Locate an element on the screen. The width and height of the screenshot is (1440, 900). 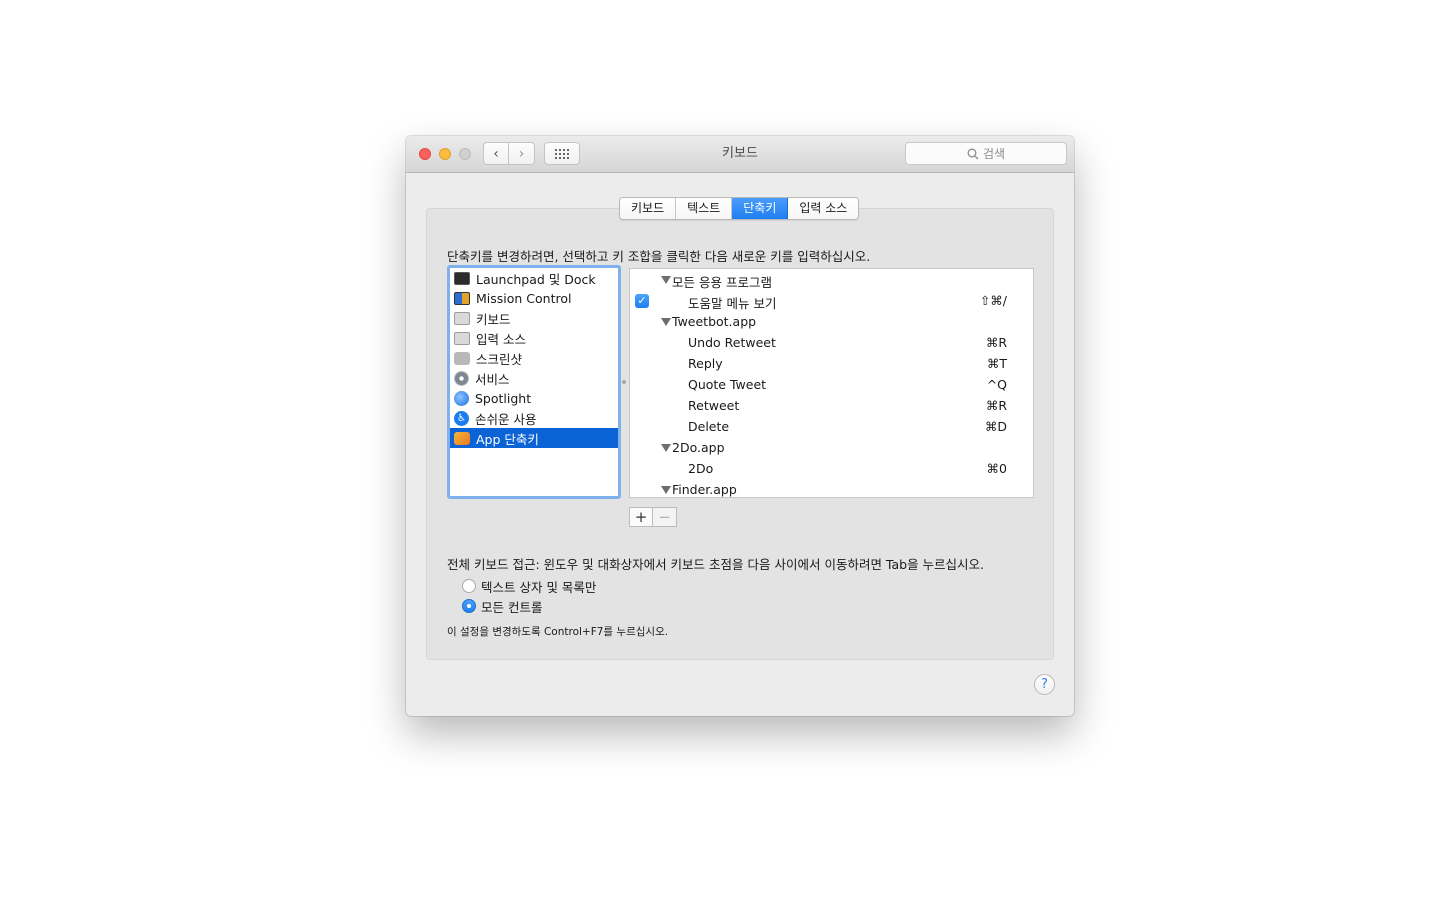
category-label: 서비스 is located at coordinates (492, 379).